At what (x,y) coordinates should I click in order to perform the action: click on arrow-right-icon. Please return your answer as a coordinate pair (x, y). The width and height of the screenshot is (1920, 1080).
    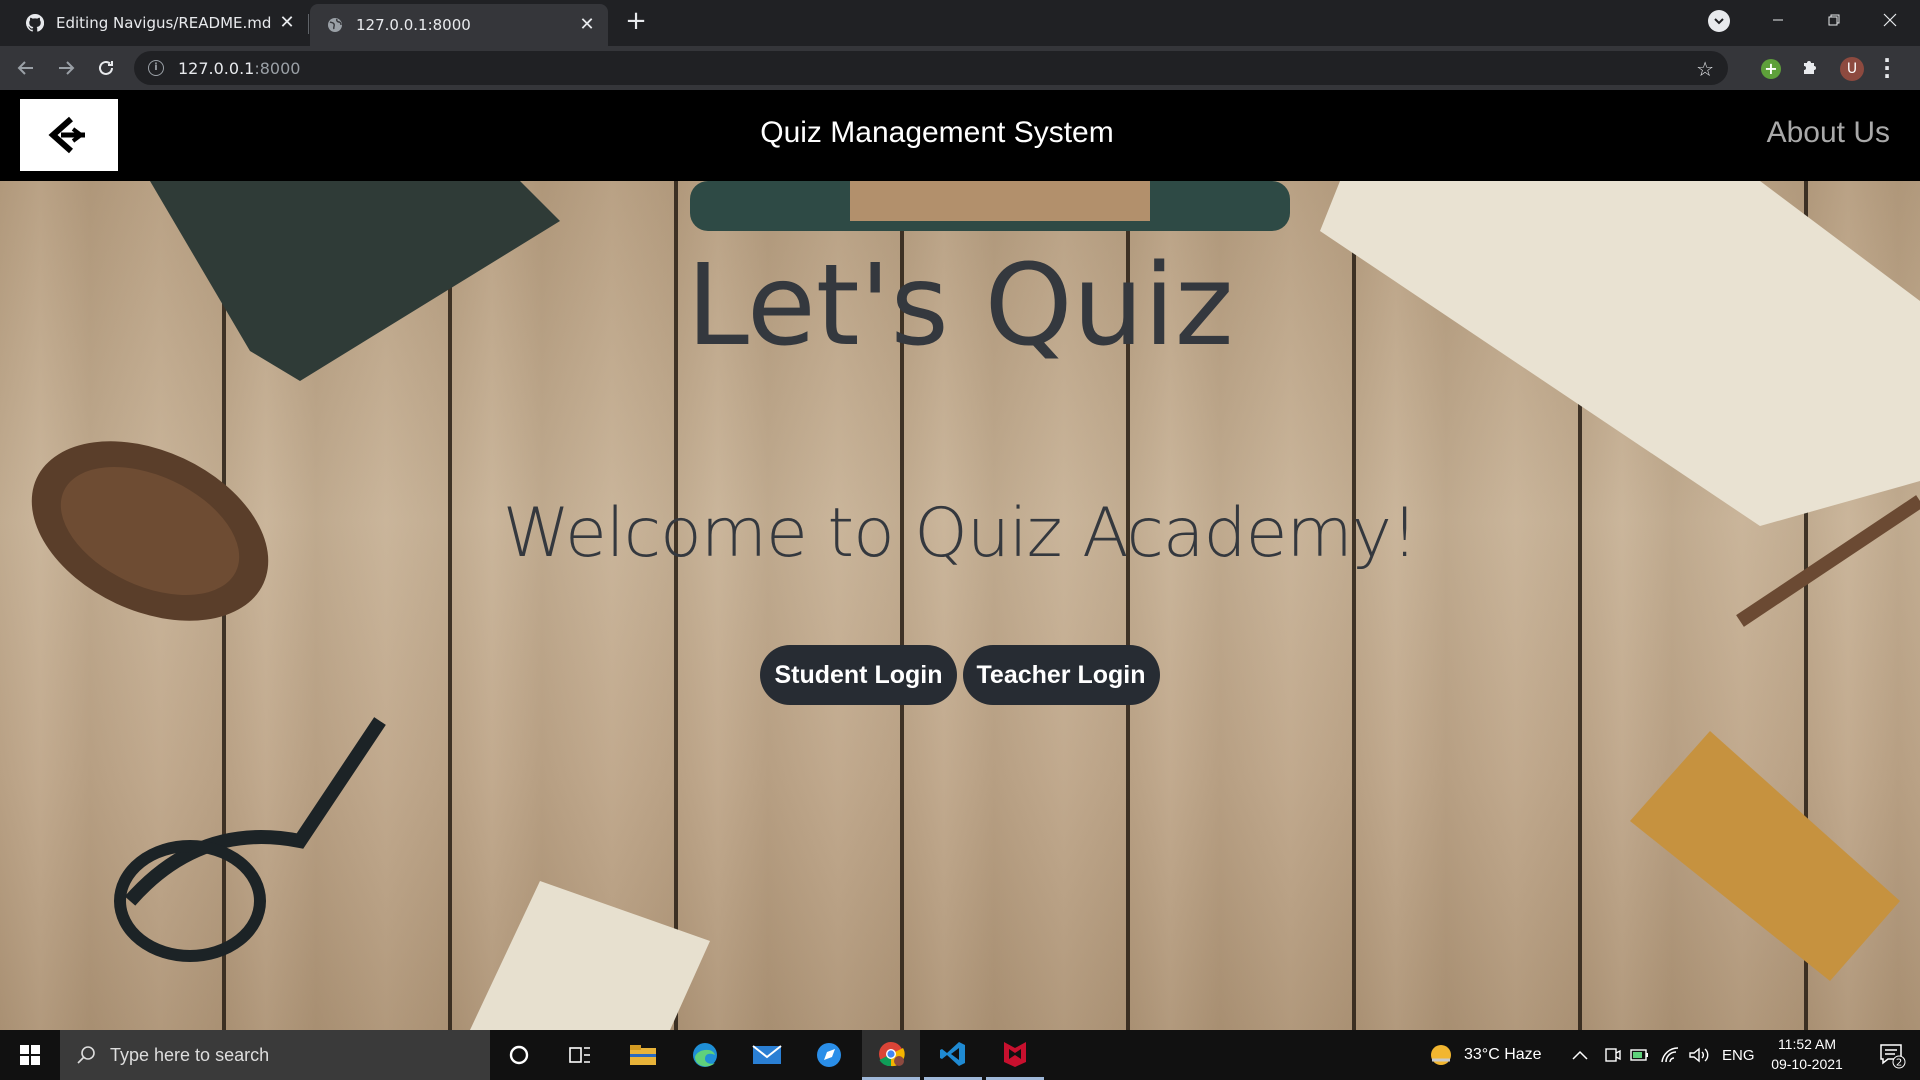
    Looking at the image, I should click on (67, 68).